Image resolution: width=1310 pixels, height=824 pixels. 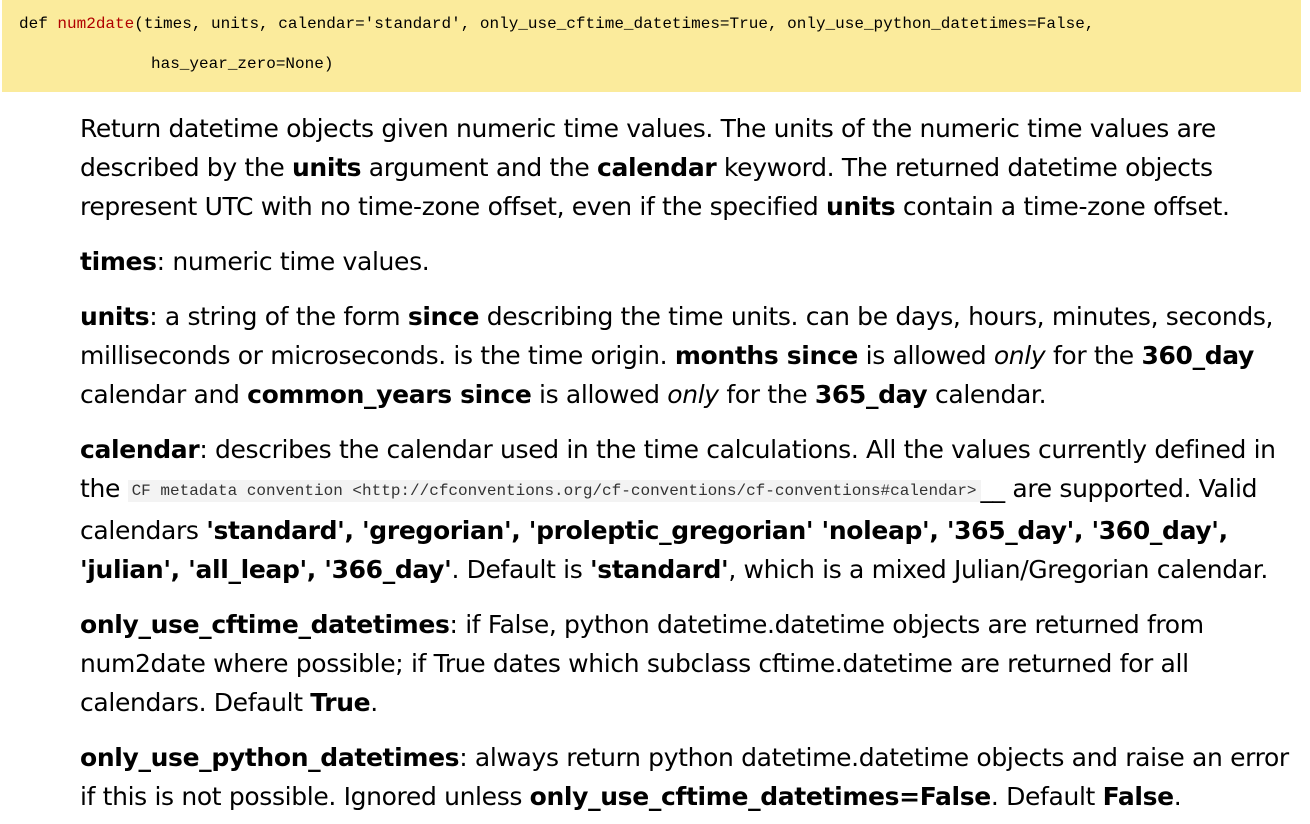 I want to click on signature-line-2: has_year_zero=None), so click(x=242, y=64).